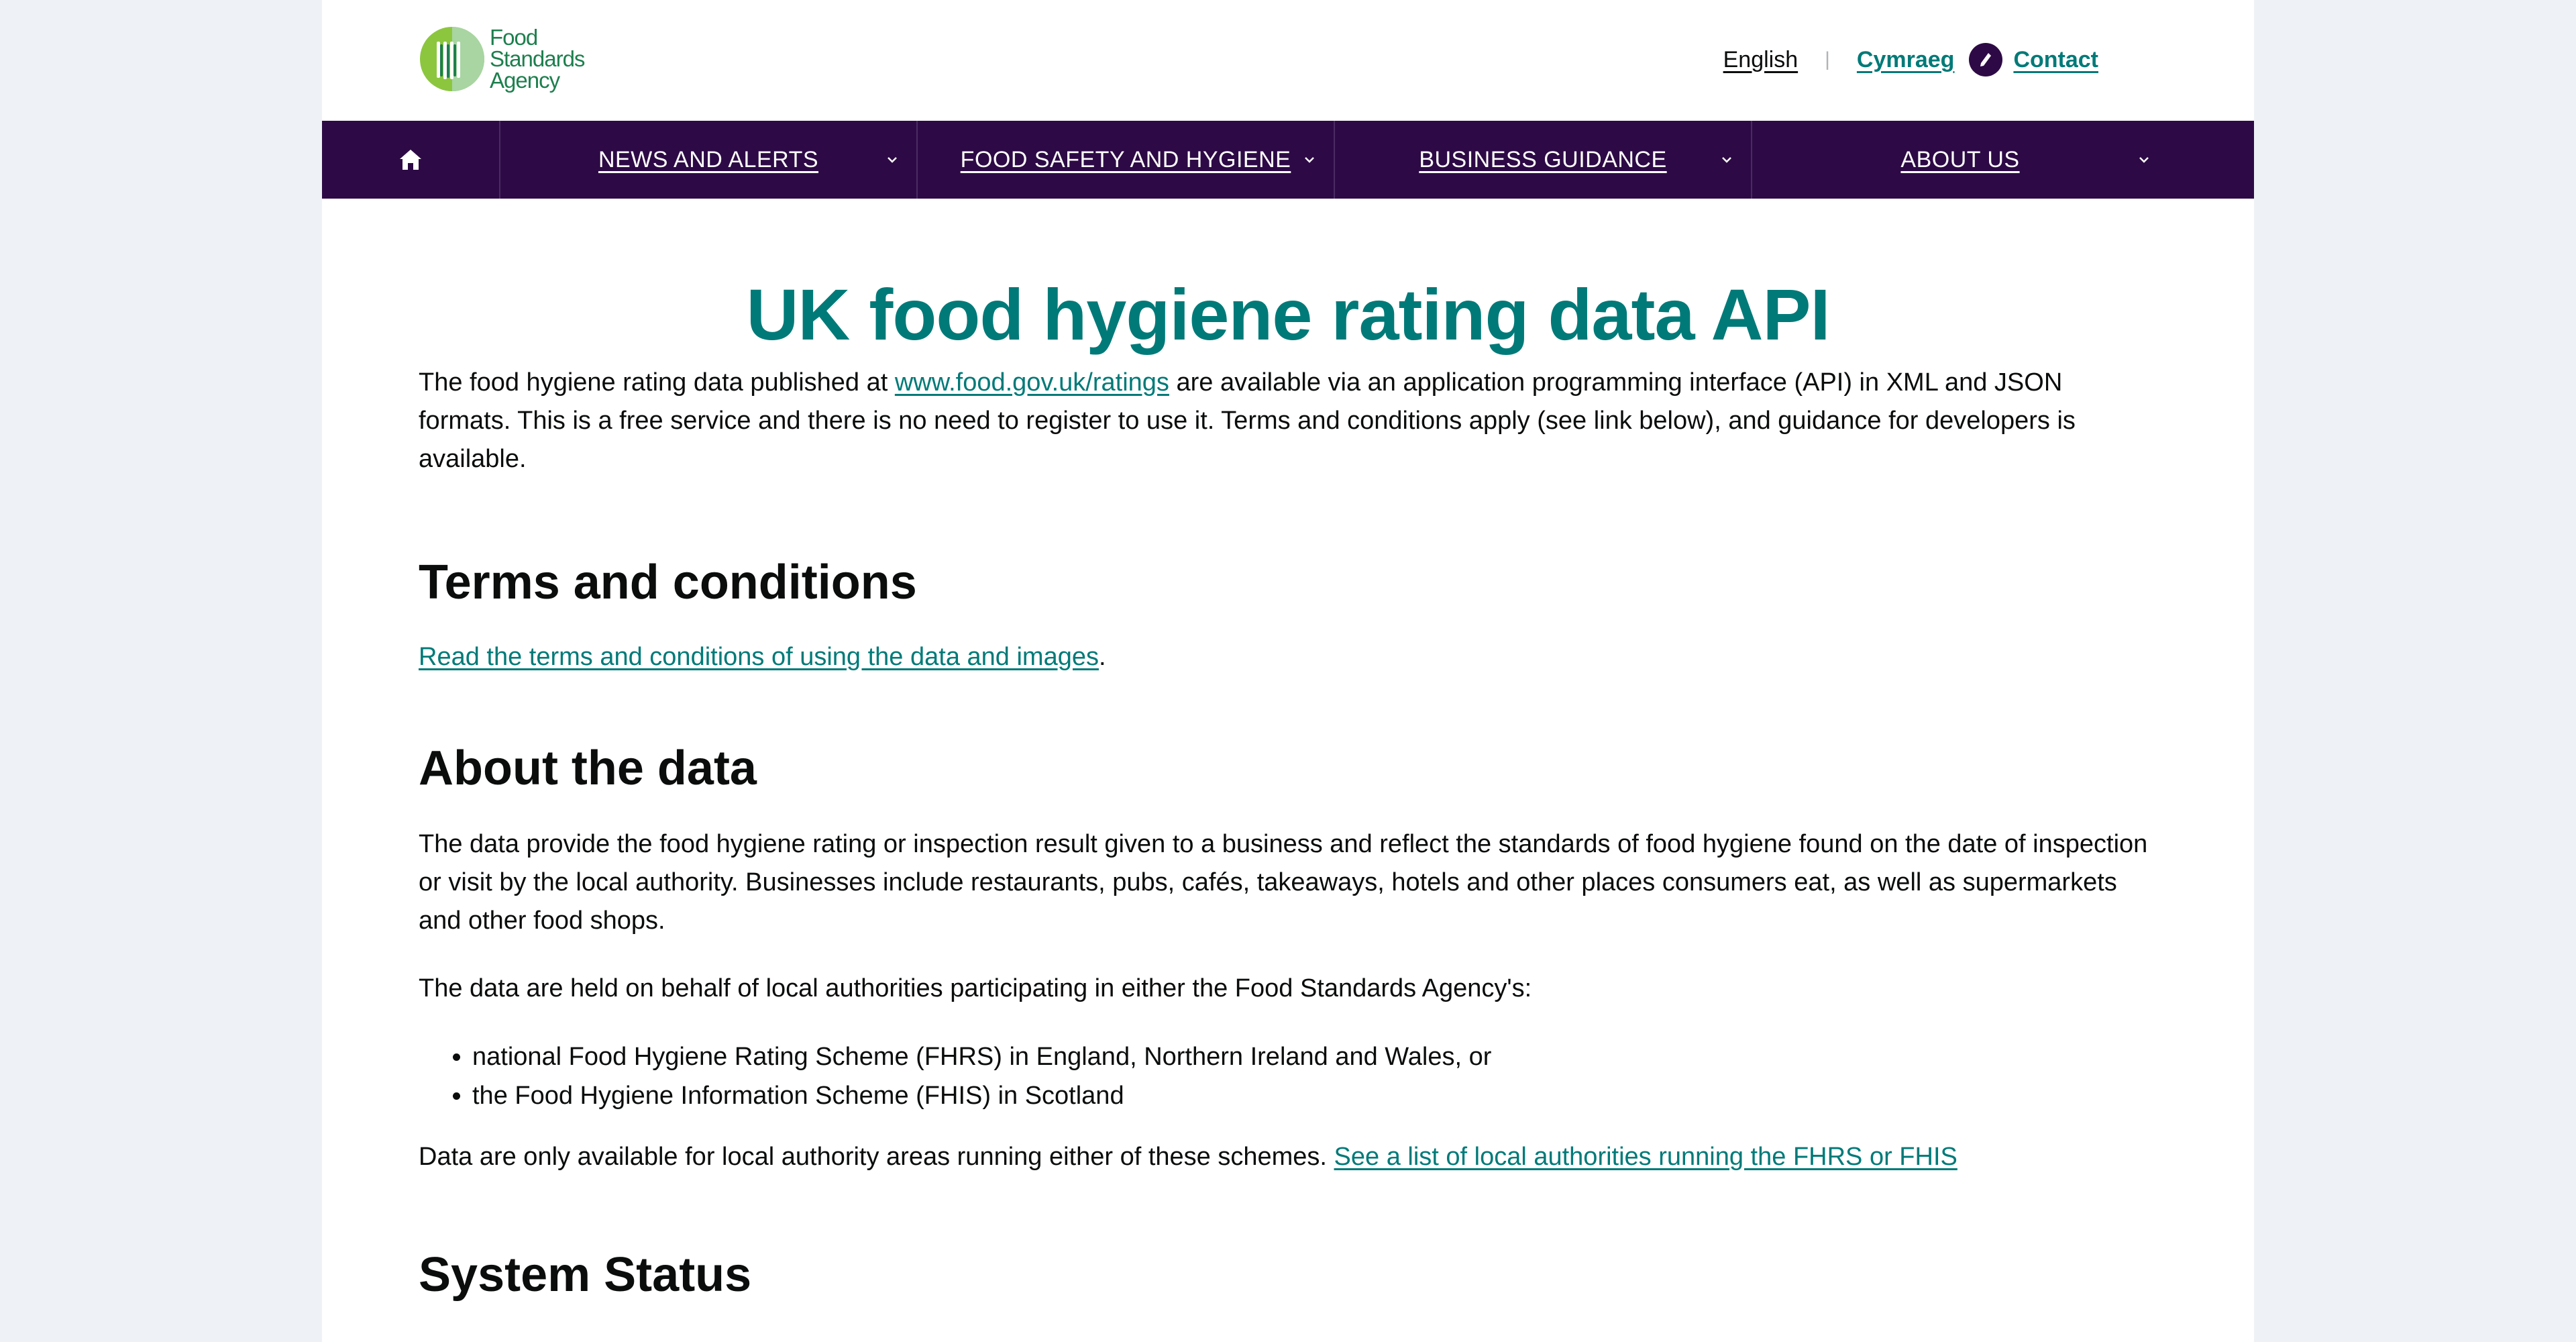 The image size is (2576, 1342). I want to click on contact-link: Contact, so click(2033, 60).